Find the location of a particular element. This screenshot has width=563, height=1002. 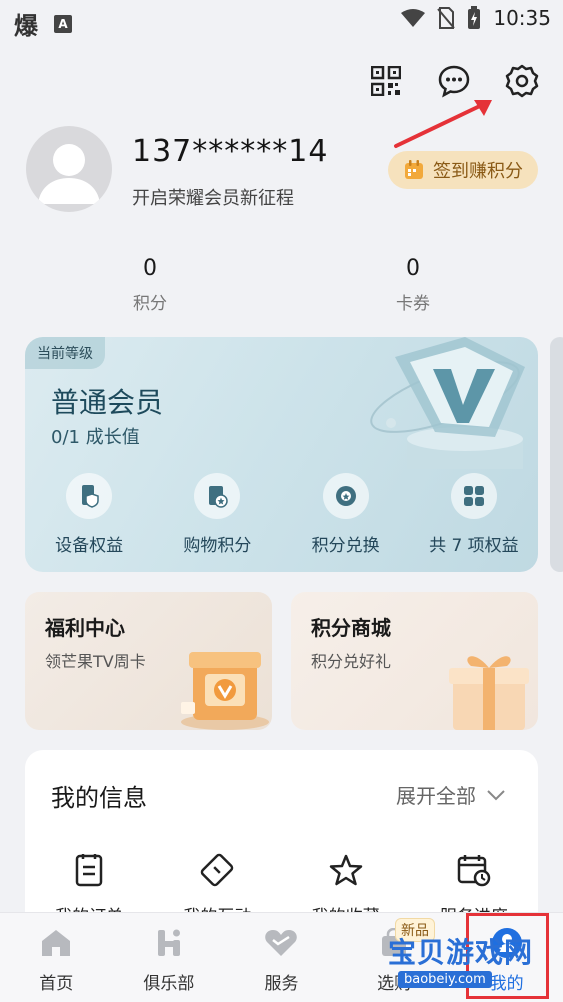

tab-service: 服务 is located at coordinates (281, 957).